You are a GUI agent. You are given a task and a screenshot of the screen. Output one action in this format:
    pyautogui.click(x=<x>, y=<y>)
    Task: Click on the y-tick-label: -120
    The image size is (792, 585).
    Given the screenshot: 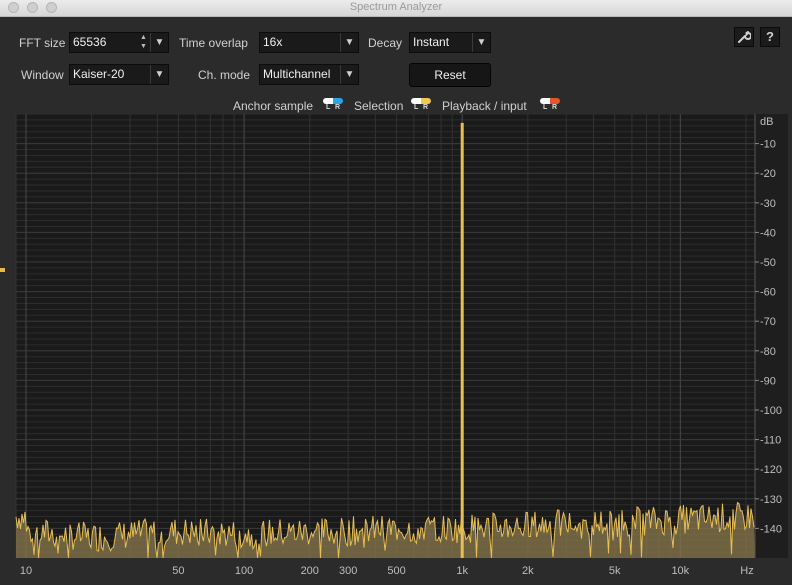 What is the action you would take?
    pyautogui.click(x=771, y=470)
    